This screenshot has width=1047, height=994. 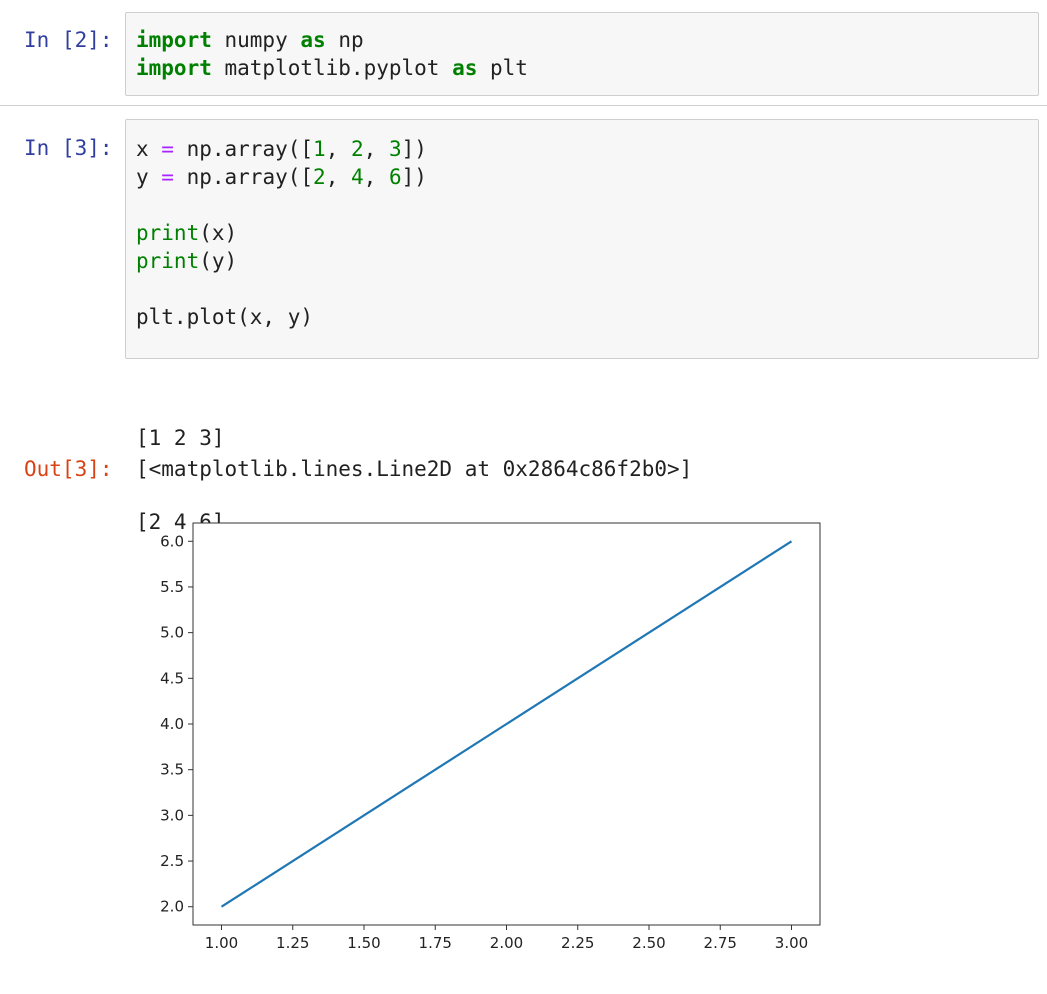 What do you see at coordinates (582, 149) in the screenshot?
I see `code-line: x = np.array([1, 2, 3])` at bounding box center [582, 149].